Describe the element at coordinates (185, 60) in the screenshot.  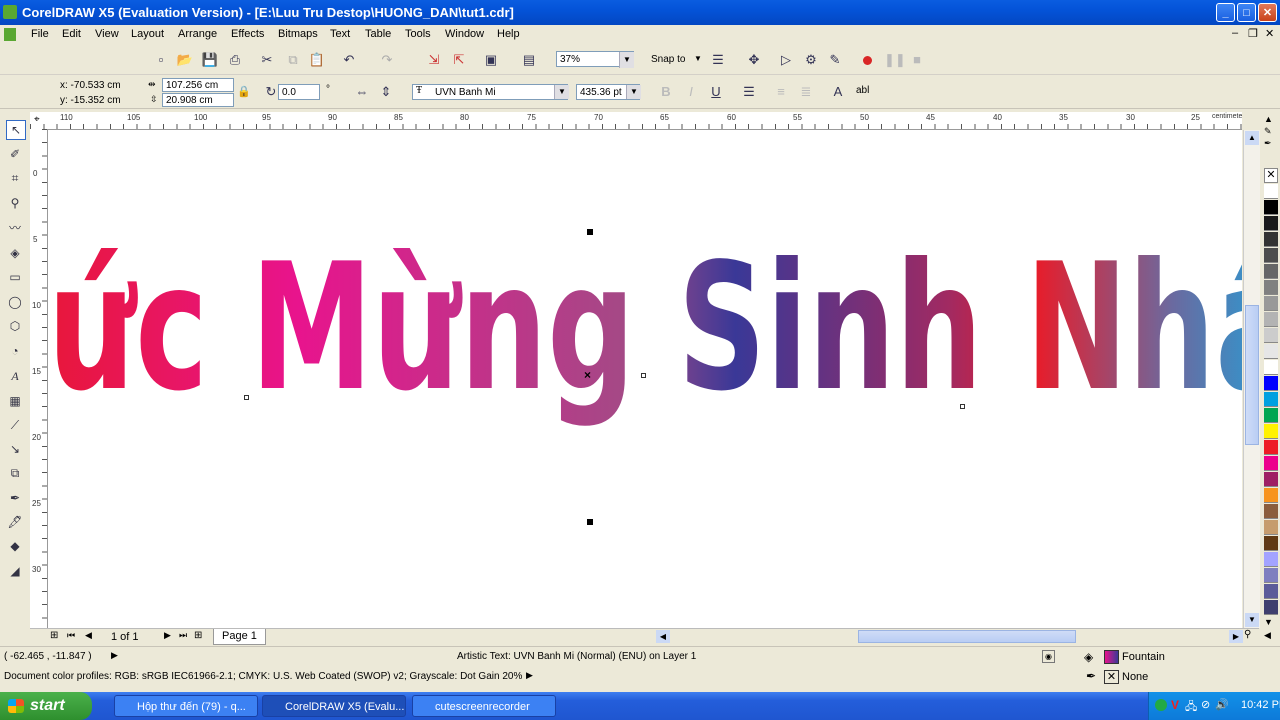
I see `open-icon: 📂` at that location.